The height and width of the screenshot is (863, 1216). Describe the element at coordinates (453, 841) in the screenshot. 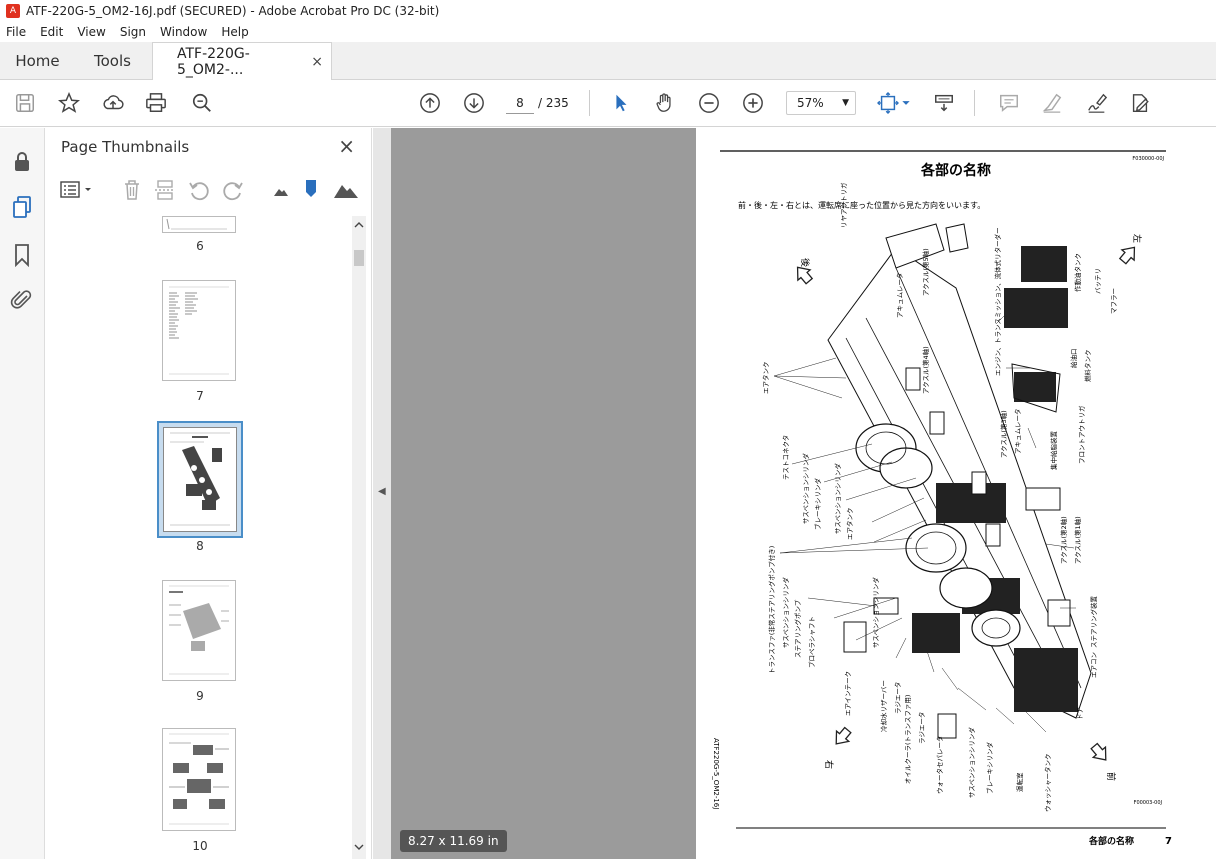

I see `page-size-badge: 8.27 x 11.69 in` at that location.